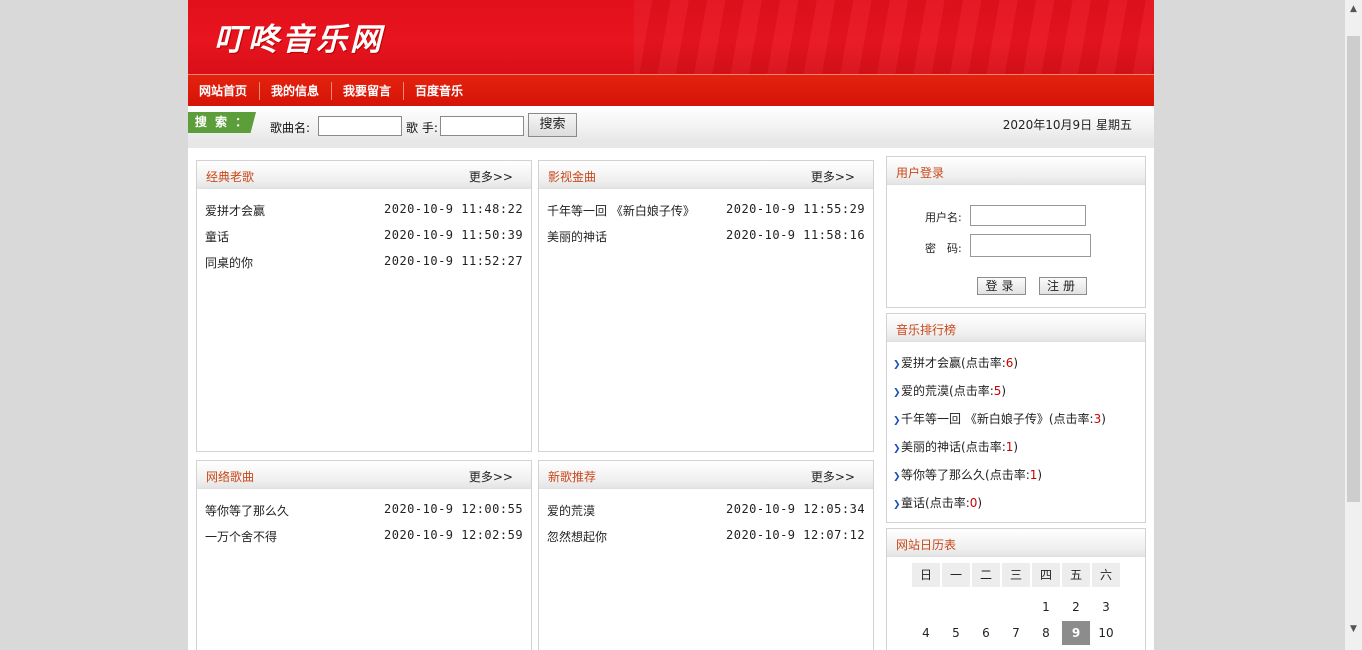 Image resolution: width=1362 pixels, height=650 pixels. What do you see at coordinates (439, 90) in the screenshot?
I see `nav-baidu-music: 百度音乐` at bounding box center [439, 90].